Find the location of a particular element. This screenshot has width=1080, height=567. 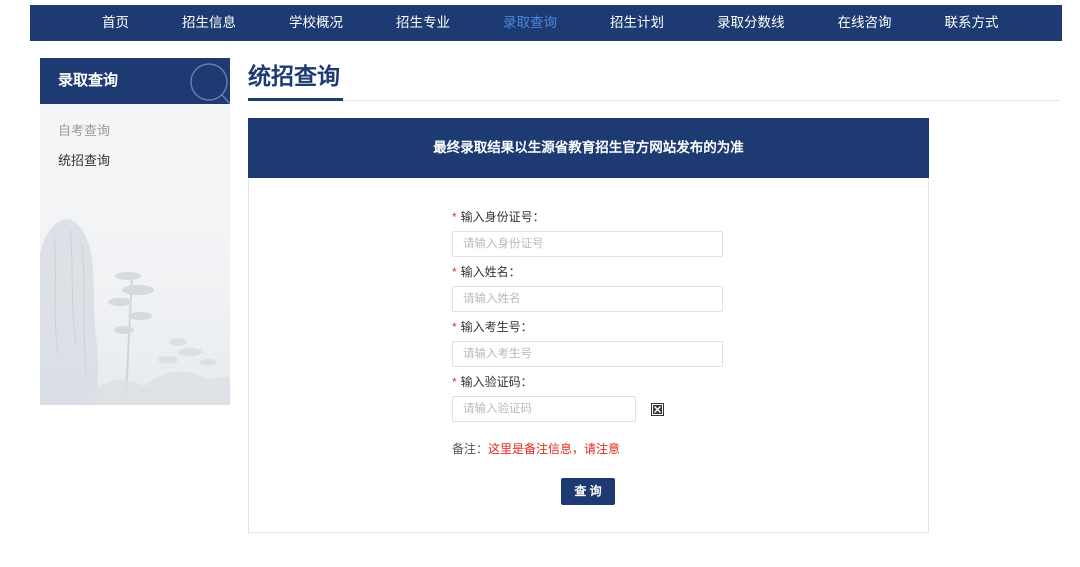

nav-item-enrollment-plan: 招生计划 is located at coordinates (637, 23).